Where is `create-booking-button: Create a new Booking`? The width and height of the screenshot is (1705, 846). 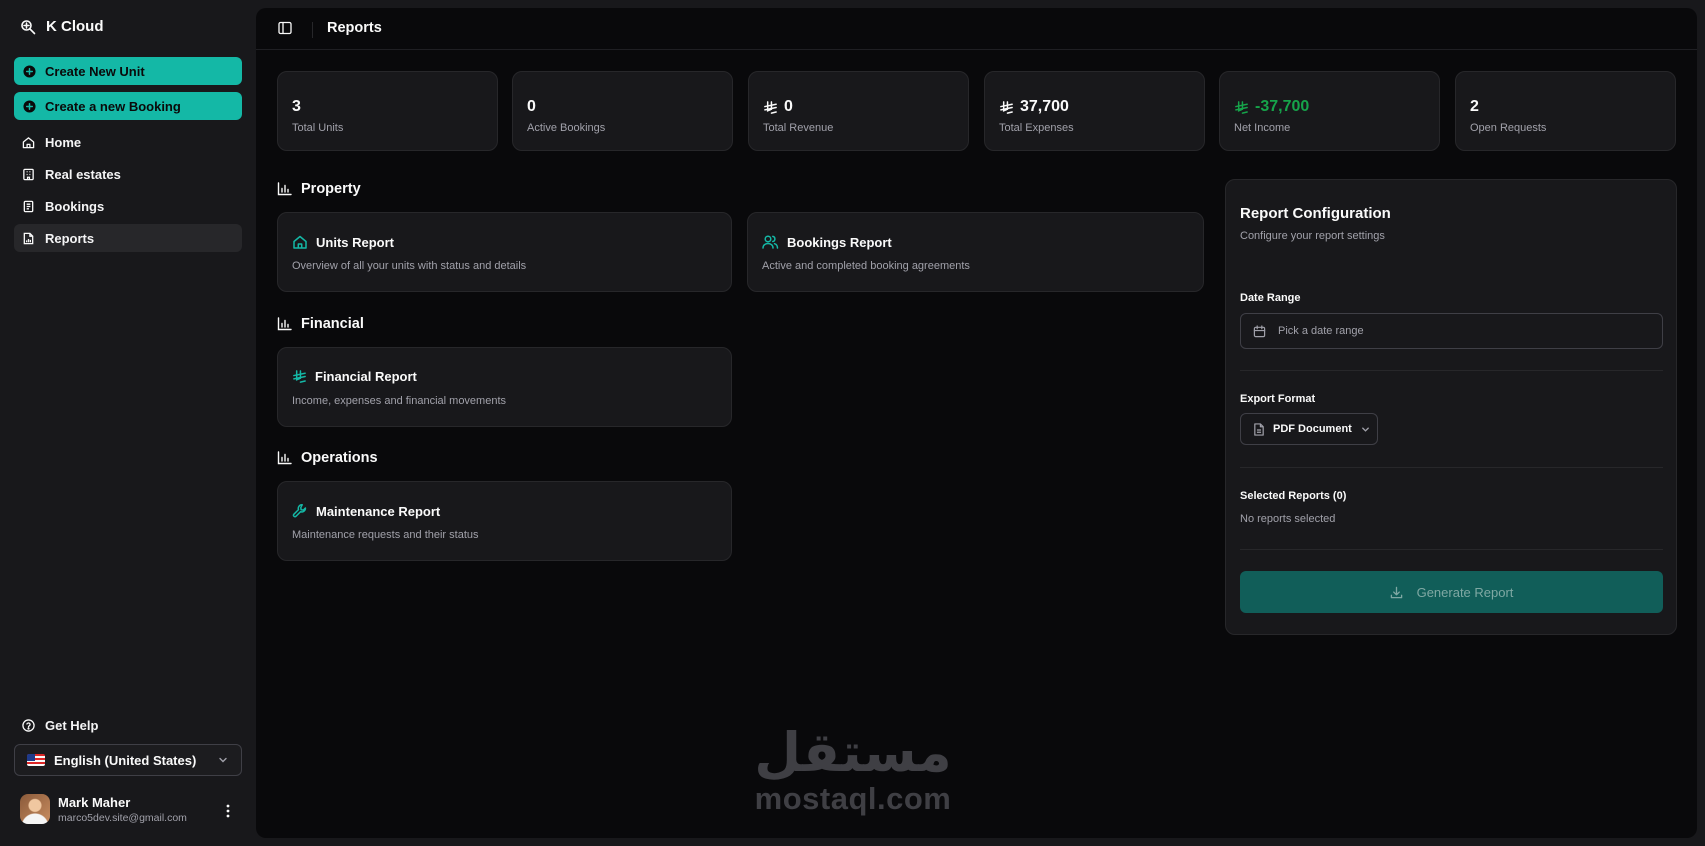 create-booking-button: Create a new Booking is located at coordinates (128, 106).